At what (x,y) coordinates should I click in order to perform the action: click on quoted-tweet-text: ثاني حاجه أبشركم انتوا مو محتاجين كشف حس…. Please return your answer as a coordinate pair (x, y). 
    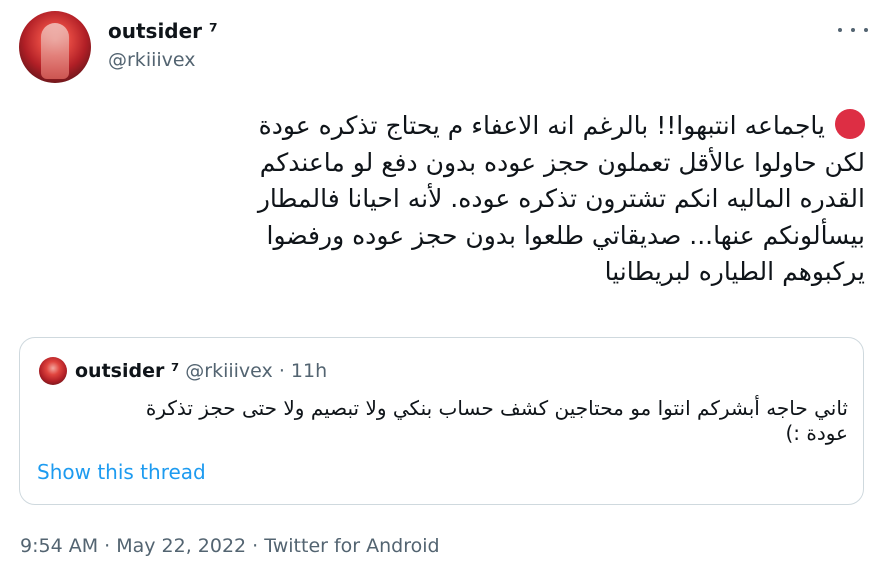
    Looking at the image, I should click on (442, 421).